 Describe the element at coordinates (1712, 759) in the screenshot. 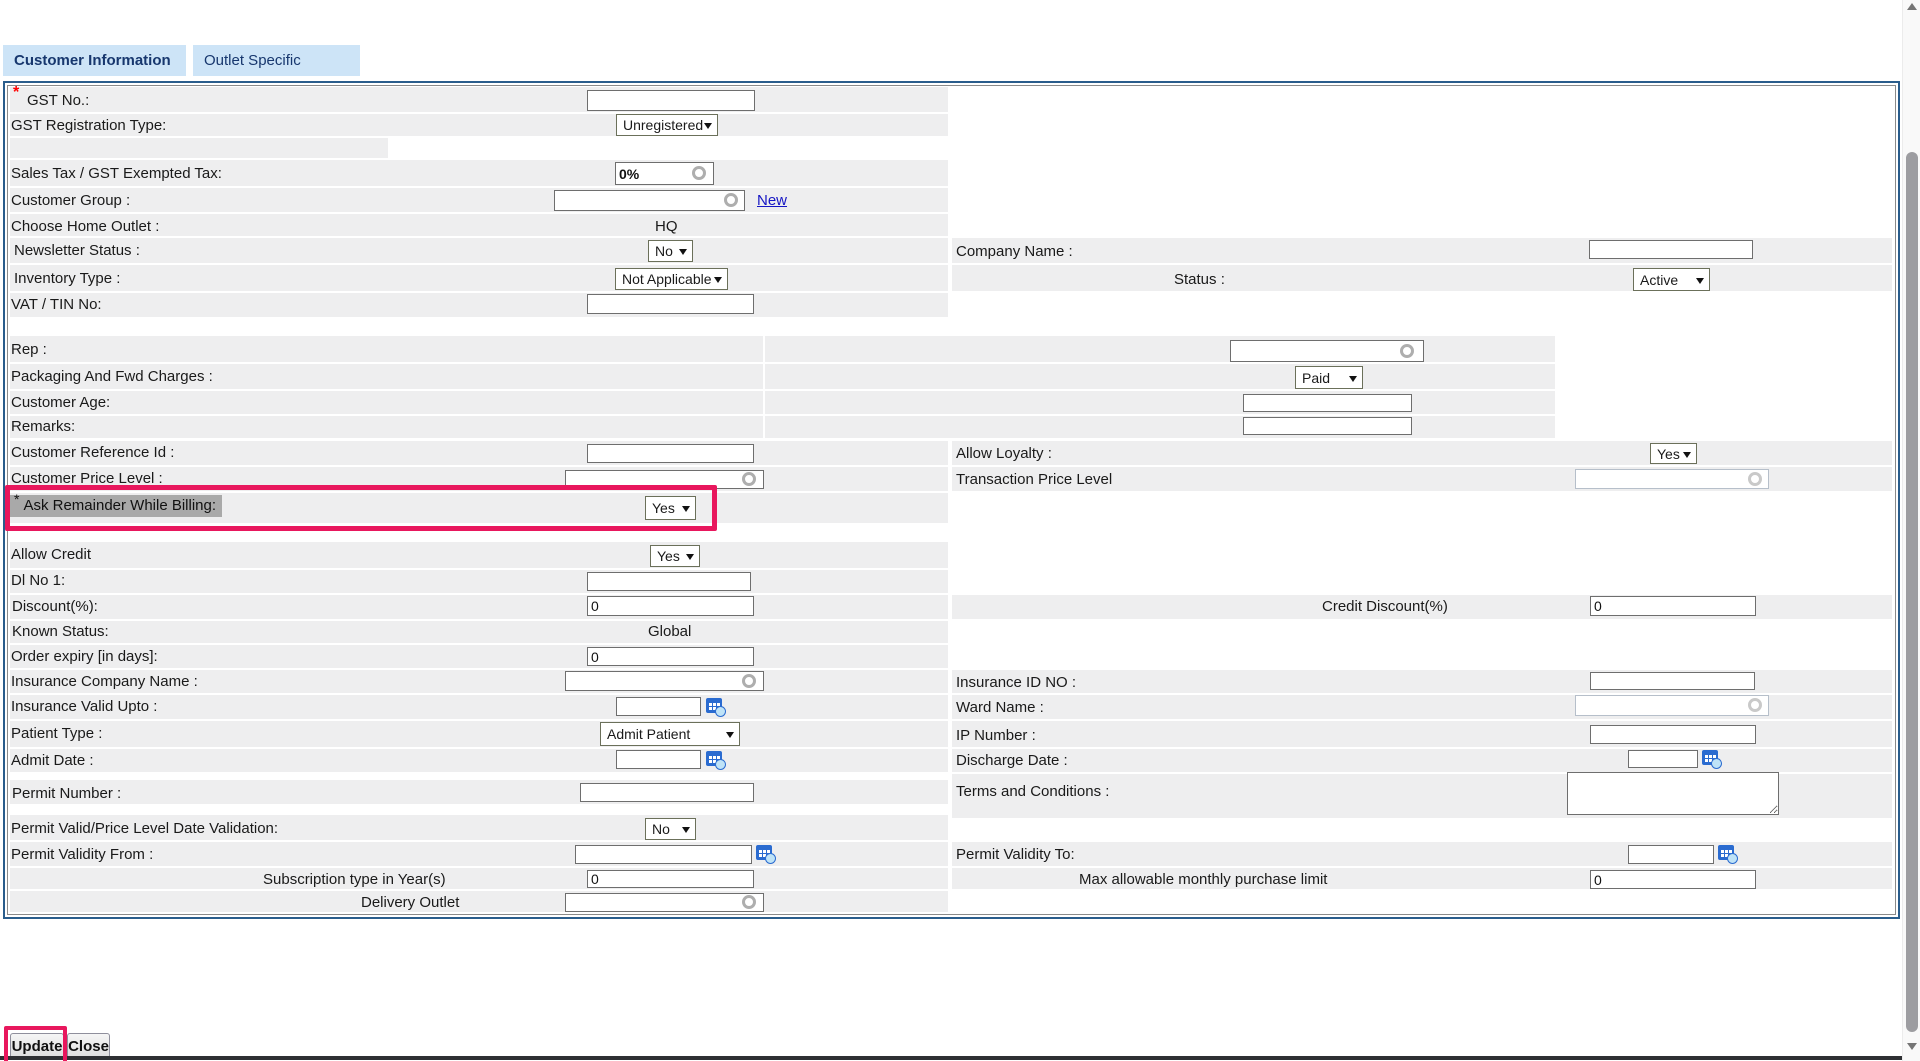

I see `discharge-date-calendar-icon` at that location.